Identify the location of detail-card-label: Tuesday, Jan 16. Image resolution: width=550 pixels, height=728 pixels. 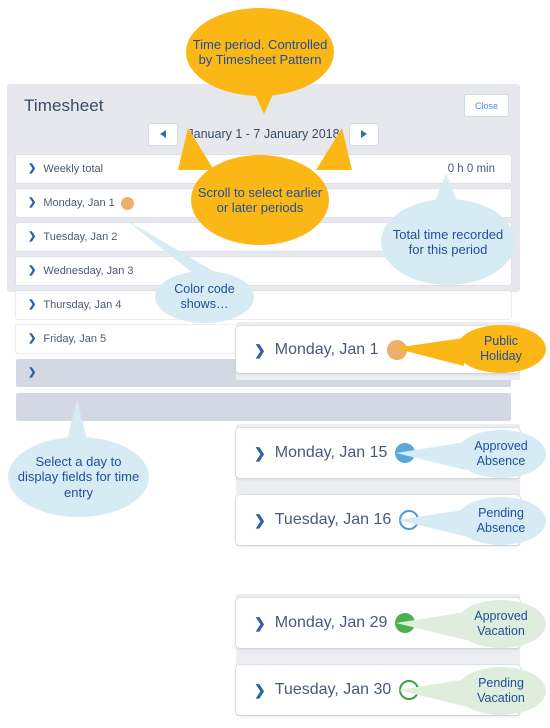
(333, 519).